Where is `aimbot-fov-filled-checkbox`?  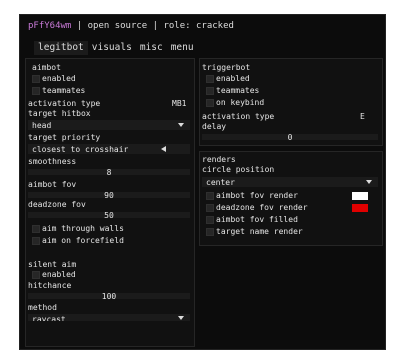
aimbot-fov-filled-checkbox is located at coordinates (210, 220).